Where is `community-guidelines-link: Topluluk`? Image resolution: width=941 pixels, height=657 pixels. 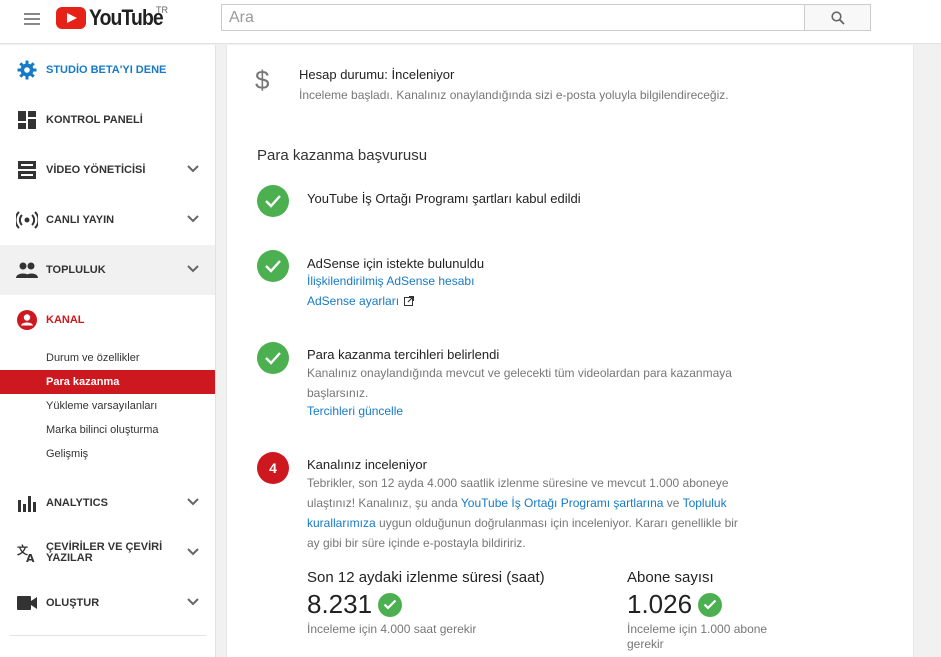 community-guidelines-link: Topluluk is located at coordinates (705, 503).